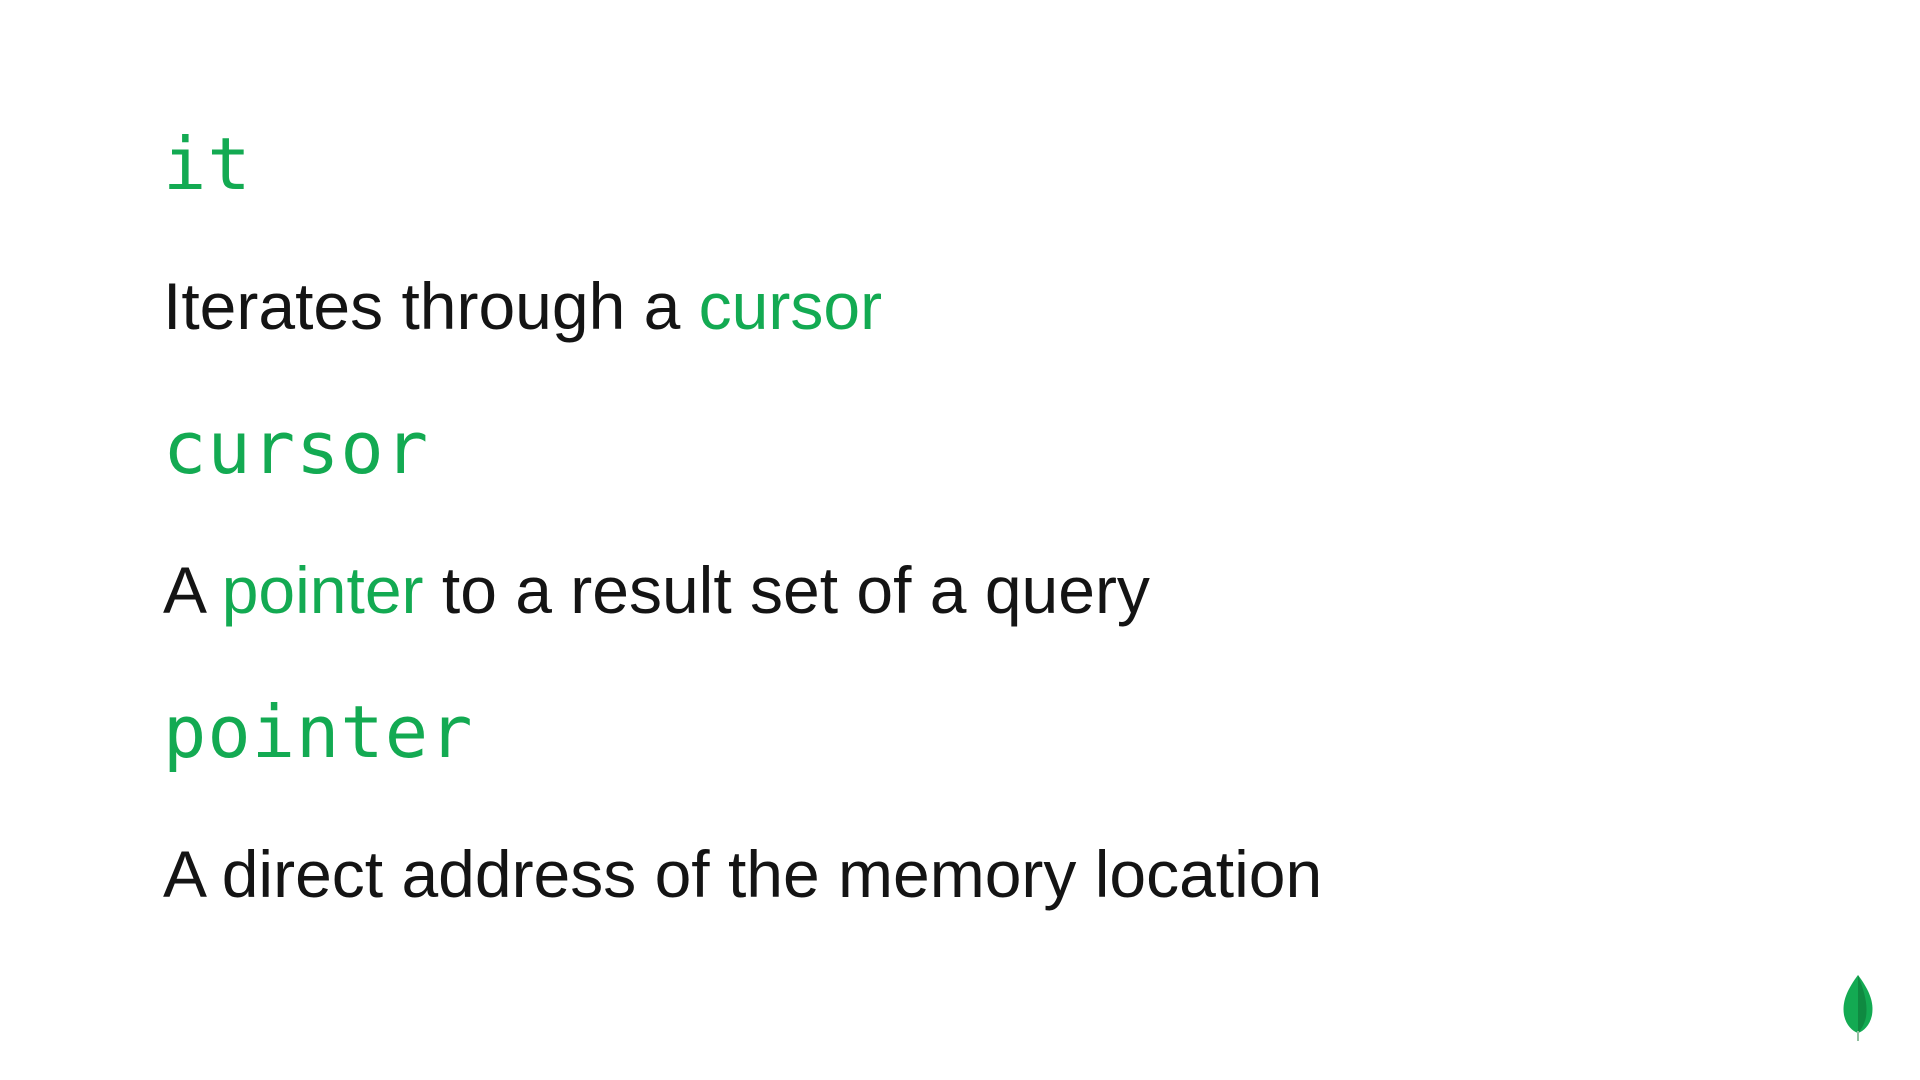 The image size is (1920, 1080). Describe the element at coordinates (786, 590) in the screenshot. I see `definition-cursor-text-after: to a result set of a query` at that location.